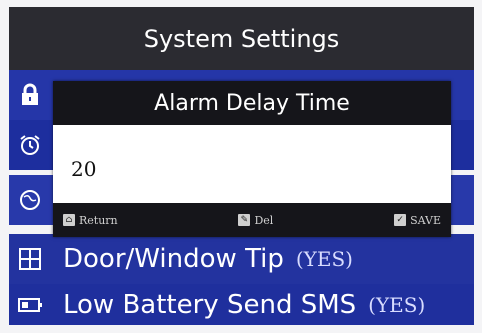 The height and width of the screenshot is (333, 482). I want to click on menu-item-label: Door/Window Tip, so click(173, 259).